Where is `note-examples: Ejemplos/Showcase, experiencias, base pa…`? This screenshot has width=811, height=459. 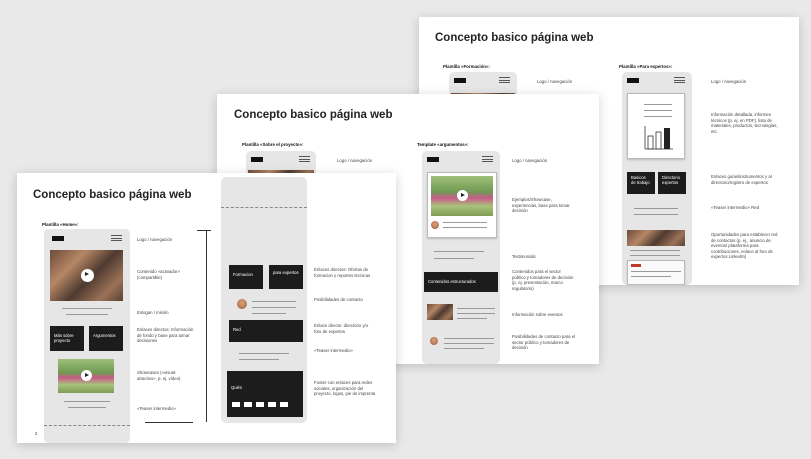 note-examples: Ejemplos/Showcase, experiencias, base pa… is located at coordinates (541, 205).